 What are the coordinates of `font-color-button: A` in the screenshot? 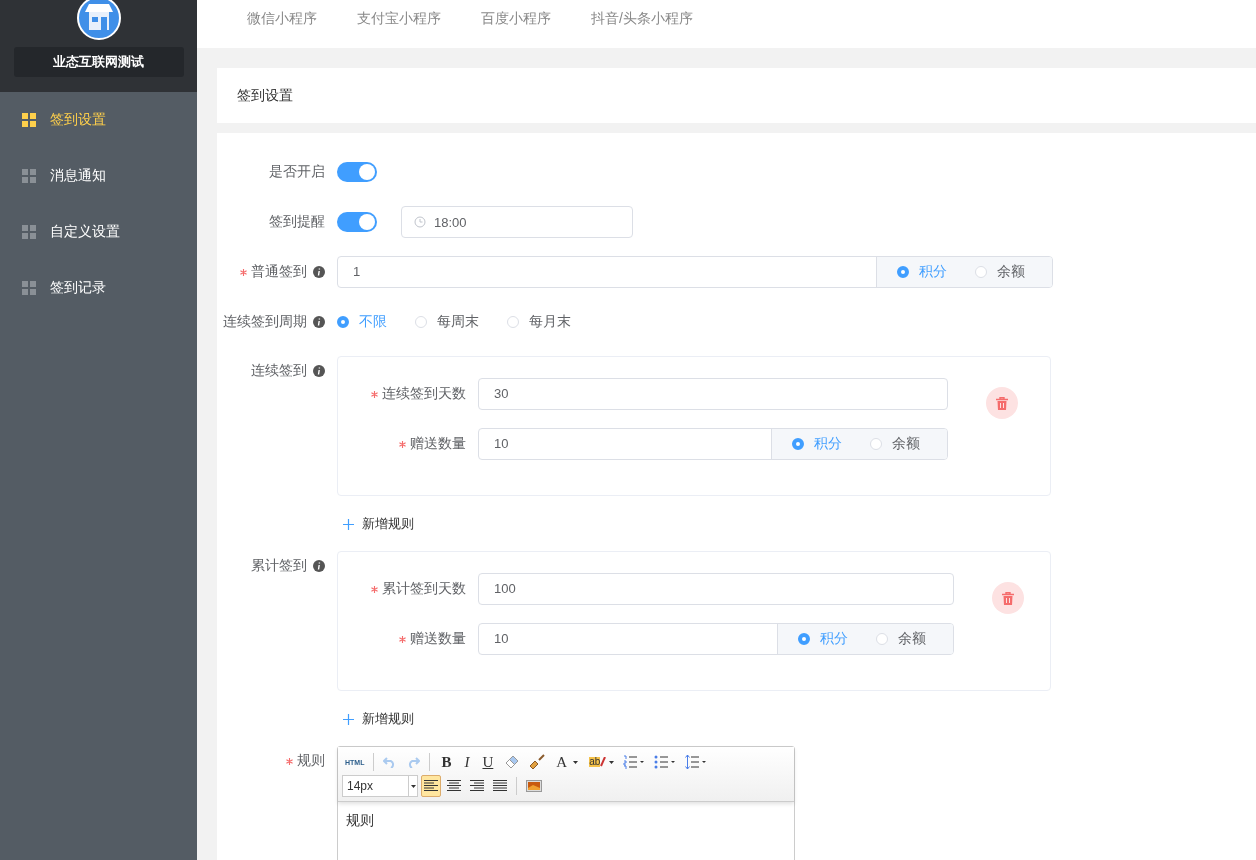 It's located at (567, 762).